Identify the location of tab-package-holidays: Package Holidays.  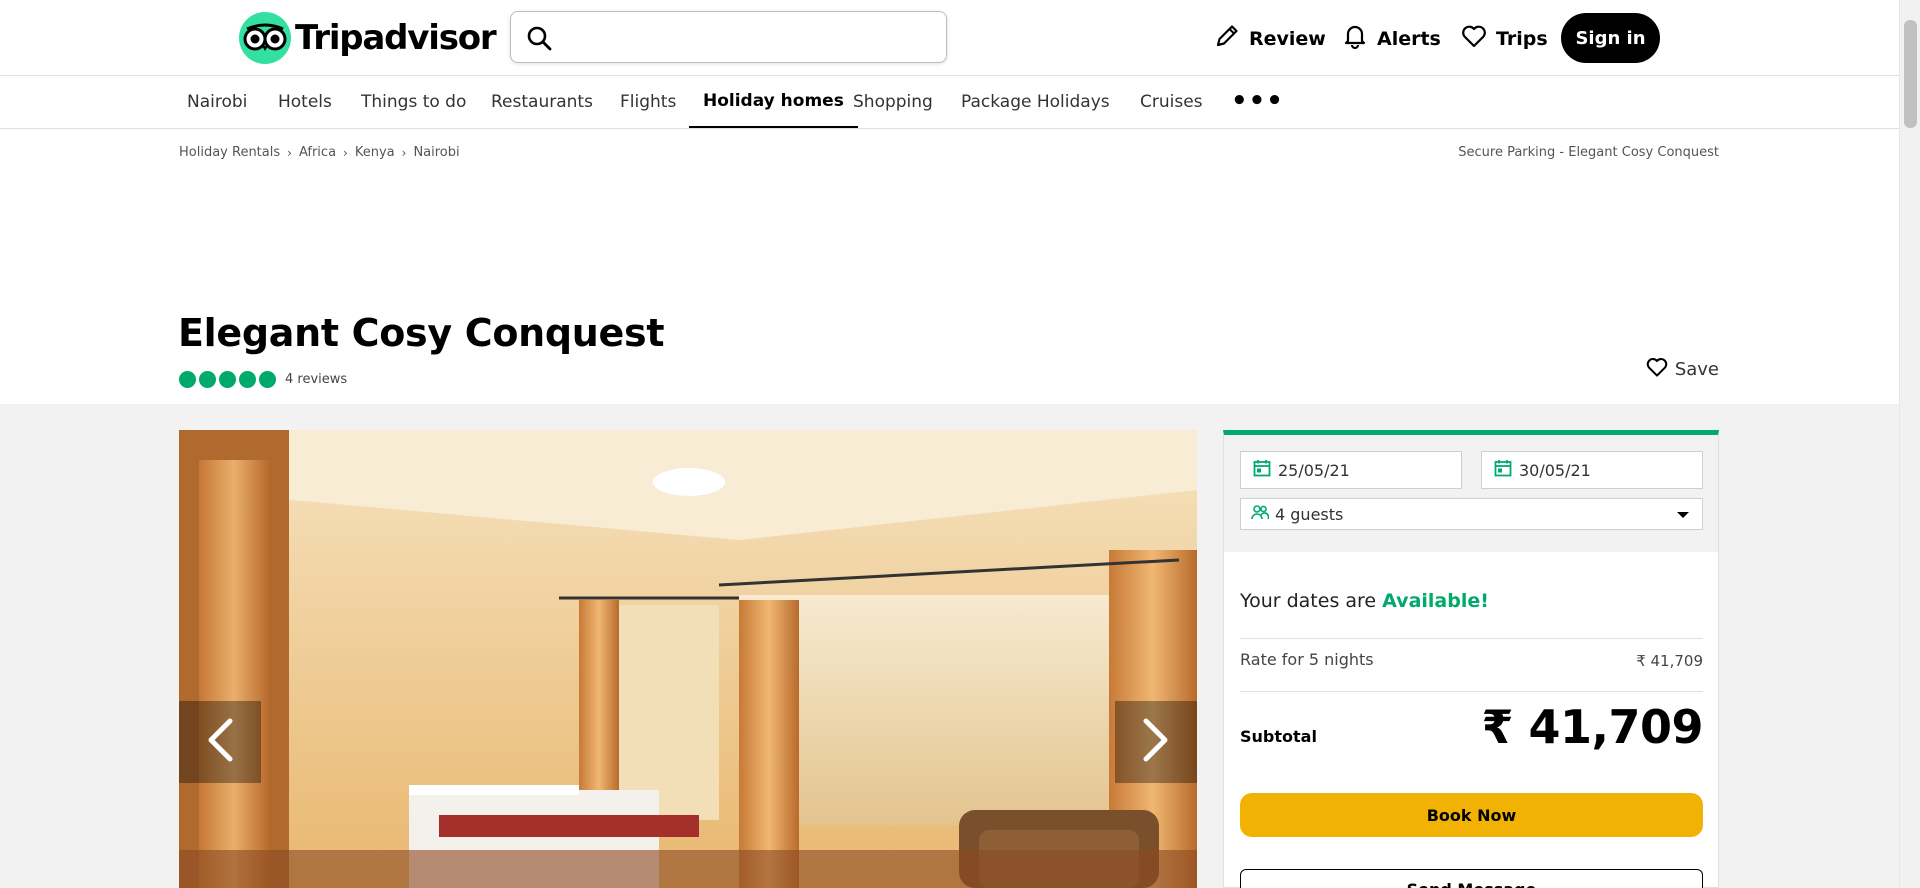
(1035, 102).